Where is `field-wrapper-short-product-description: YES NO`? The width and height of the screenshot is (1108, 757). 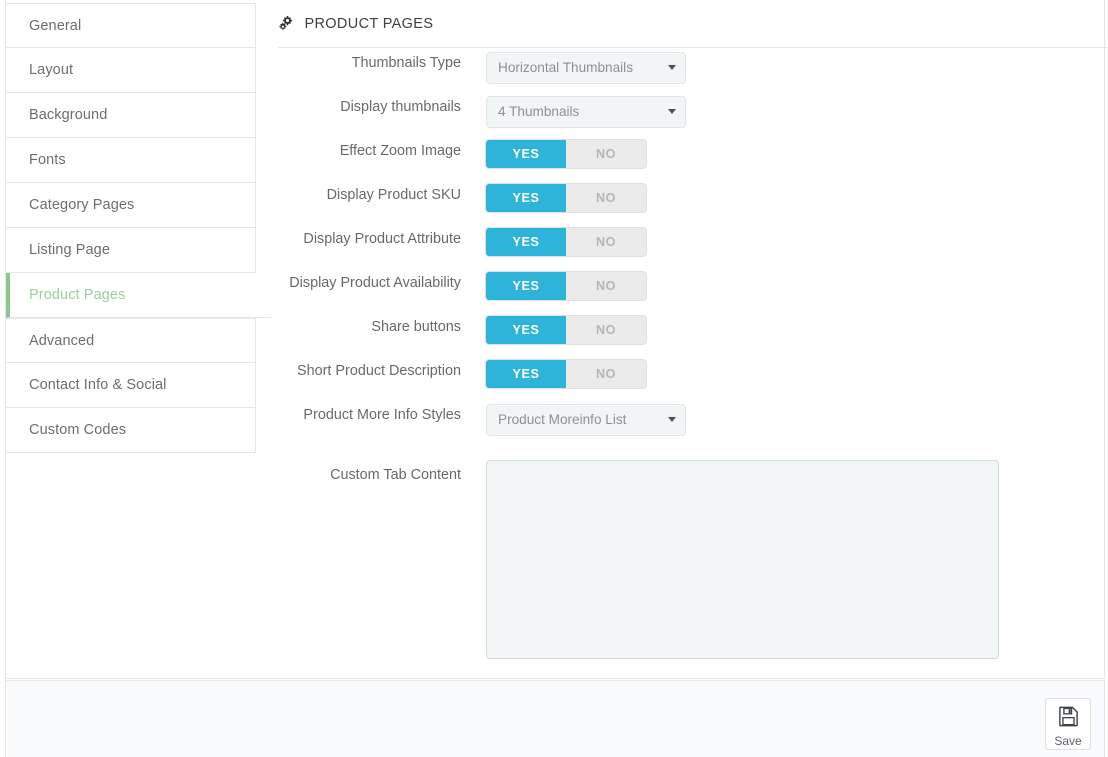
field-wrapper-short-product-description: YES NO is located at coordinates (566, 374).